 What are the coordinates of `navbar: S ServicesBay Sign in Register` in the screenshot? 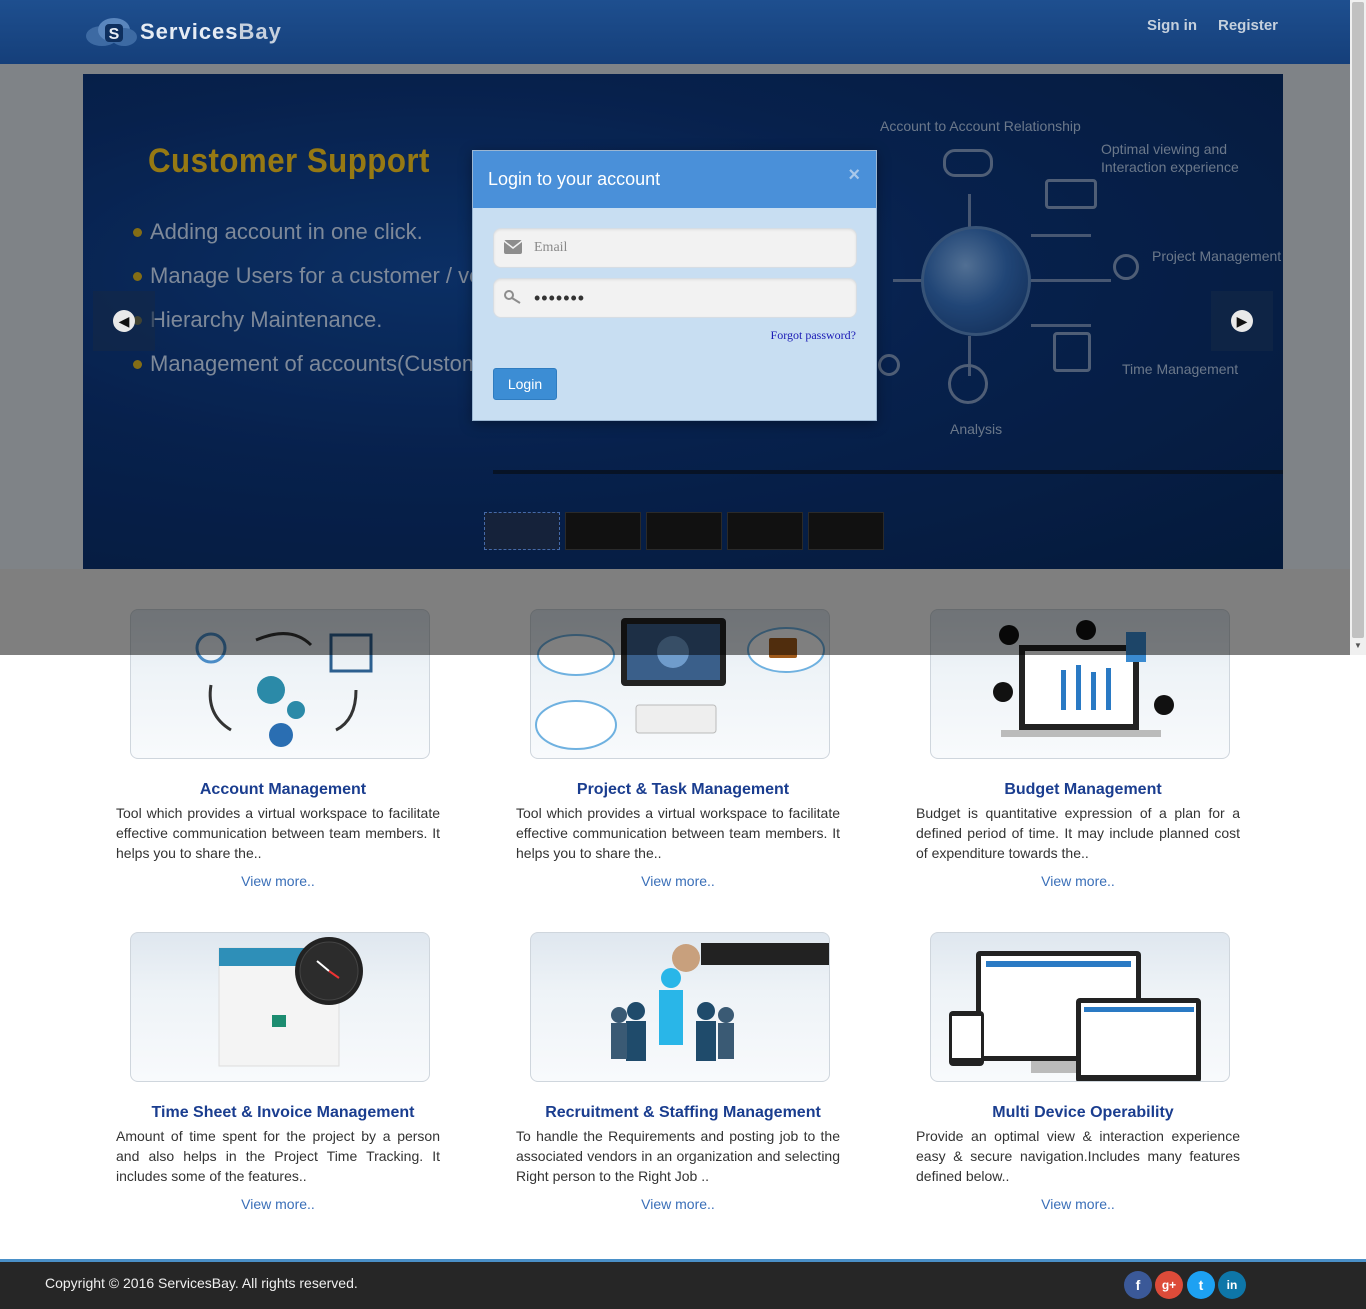 It's located at (675, 32).